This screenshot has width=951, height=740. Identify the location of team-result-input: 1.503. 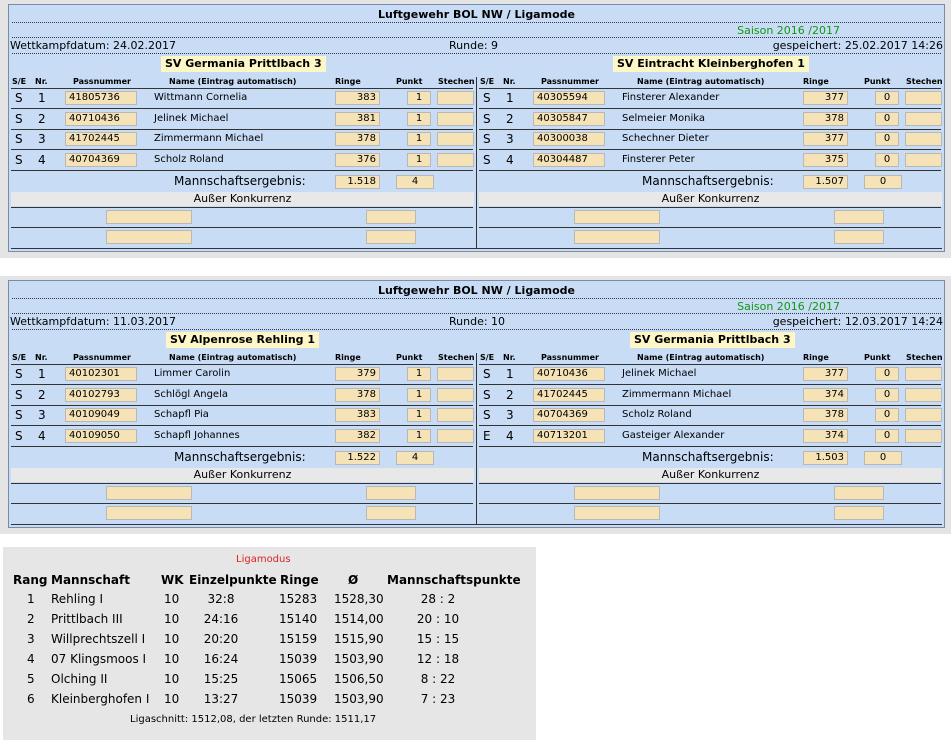
(825, 458).